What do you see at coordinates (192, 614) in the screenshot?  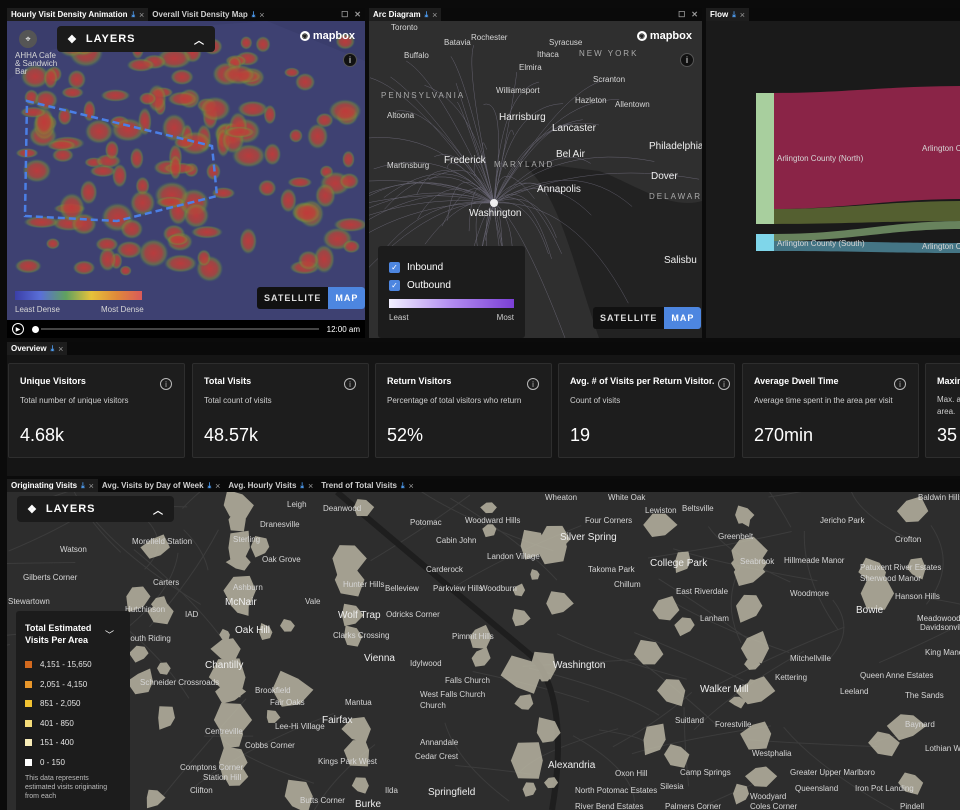 I see `place-label: IAD` at bounding box center [192, 614].